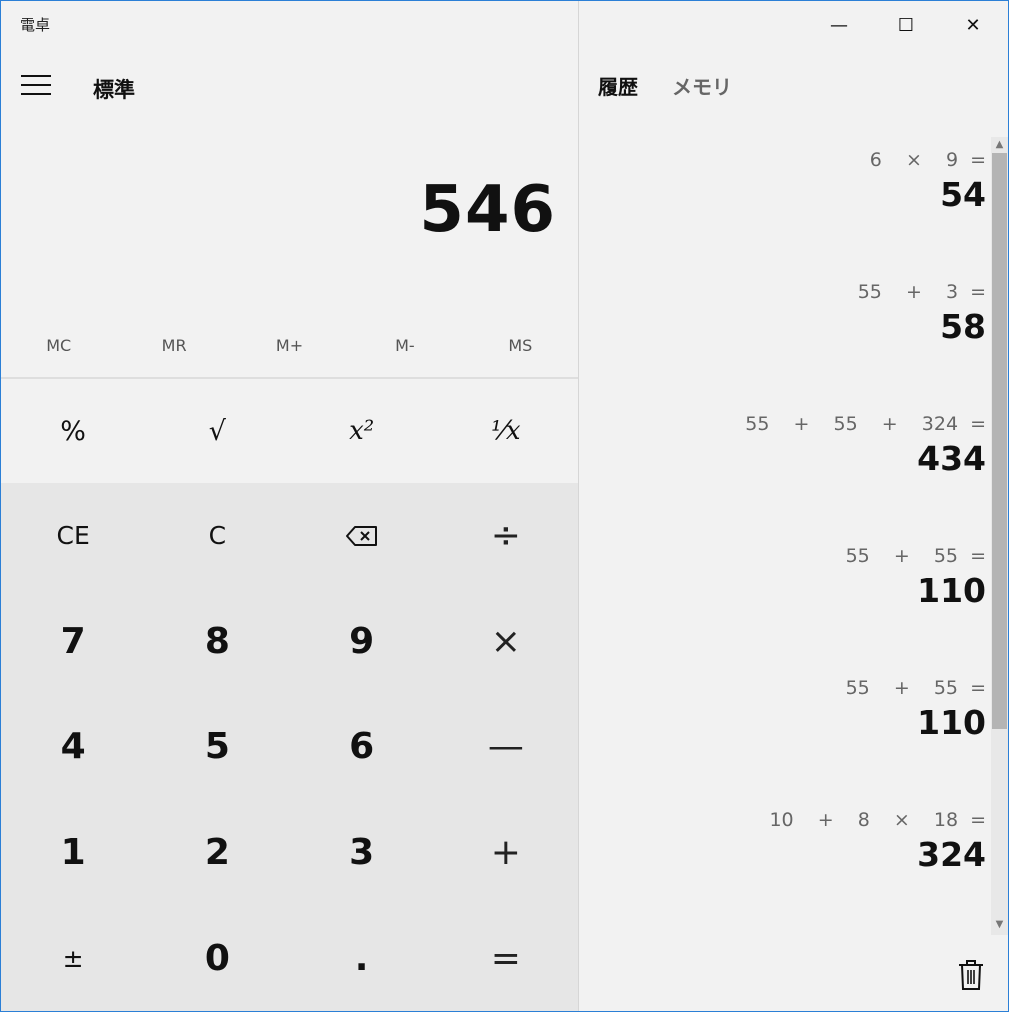 This screenshot has height=1012, width=1009. I want to click on minimize-icon: —, so click(839, 25).